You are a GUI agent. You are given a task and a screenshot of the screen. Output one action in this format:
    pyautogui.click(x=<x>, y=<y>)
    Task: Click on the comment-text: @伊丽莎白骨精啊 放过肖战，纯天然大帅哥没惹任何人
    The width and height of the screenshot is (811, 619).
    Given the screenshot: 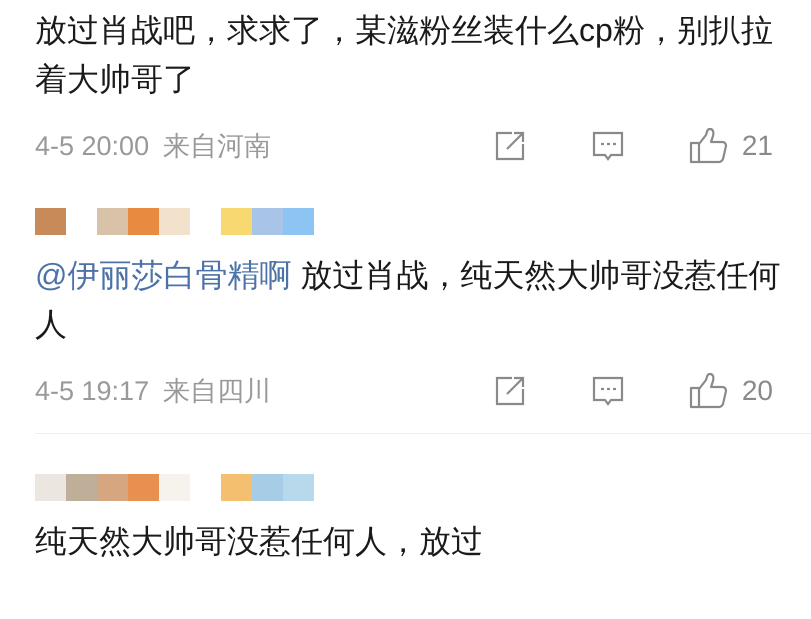 What is the action you would take?
    pyautogui.click(x=408, y=300)
    